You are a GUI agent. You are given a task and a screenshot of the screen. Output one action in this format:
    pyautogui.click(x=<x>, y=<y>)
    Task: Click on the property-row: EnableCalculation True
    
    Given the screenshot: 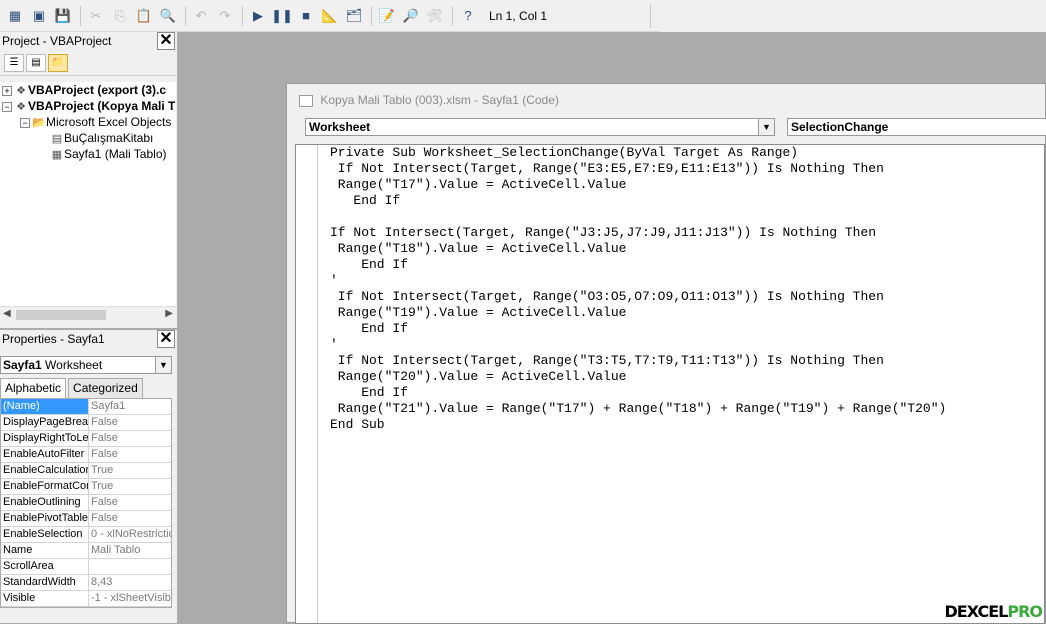 What is the action you would take?
    pyautogui.click(x=86, y=471)
    